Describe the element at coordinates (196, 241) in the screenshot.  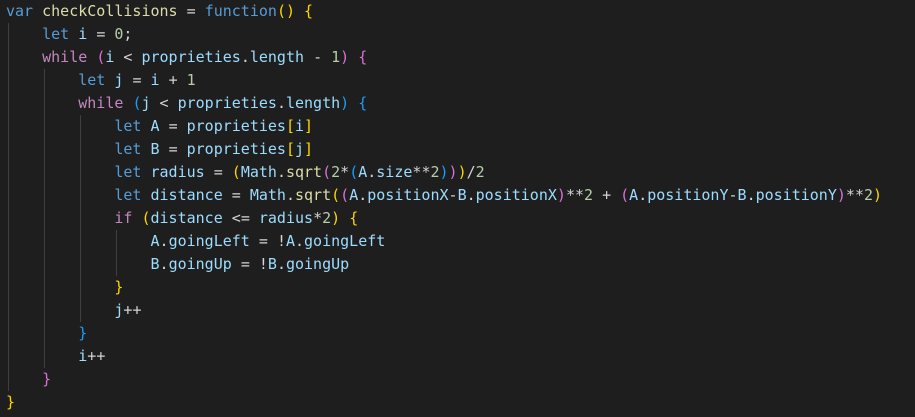
I see `code-line-11: A.goingLeft = !A.goingLeft` at that location.